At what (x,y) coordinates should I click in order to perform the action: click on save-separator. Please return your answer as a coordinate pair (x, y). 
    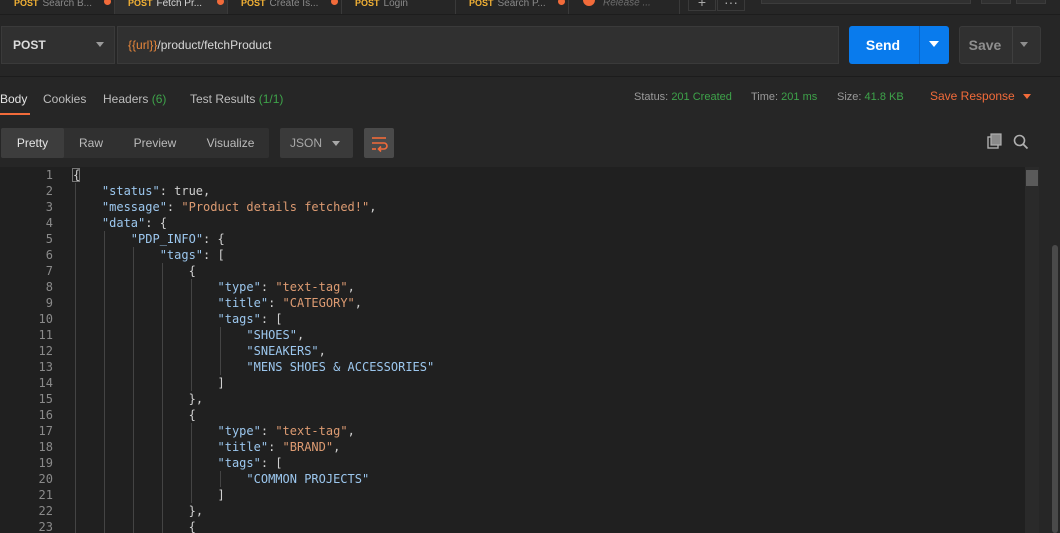
    Looking at the image, I should click on (1012, 45).